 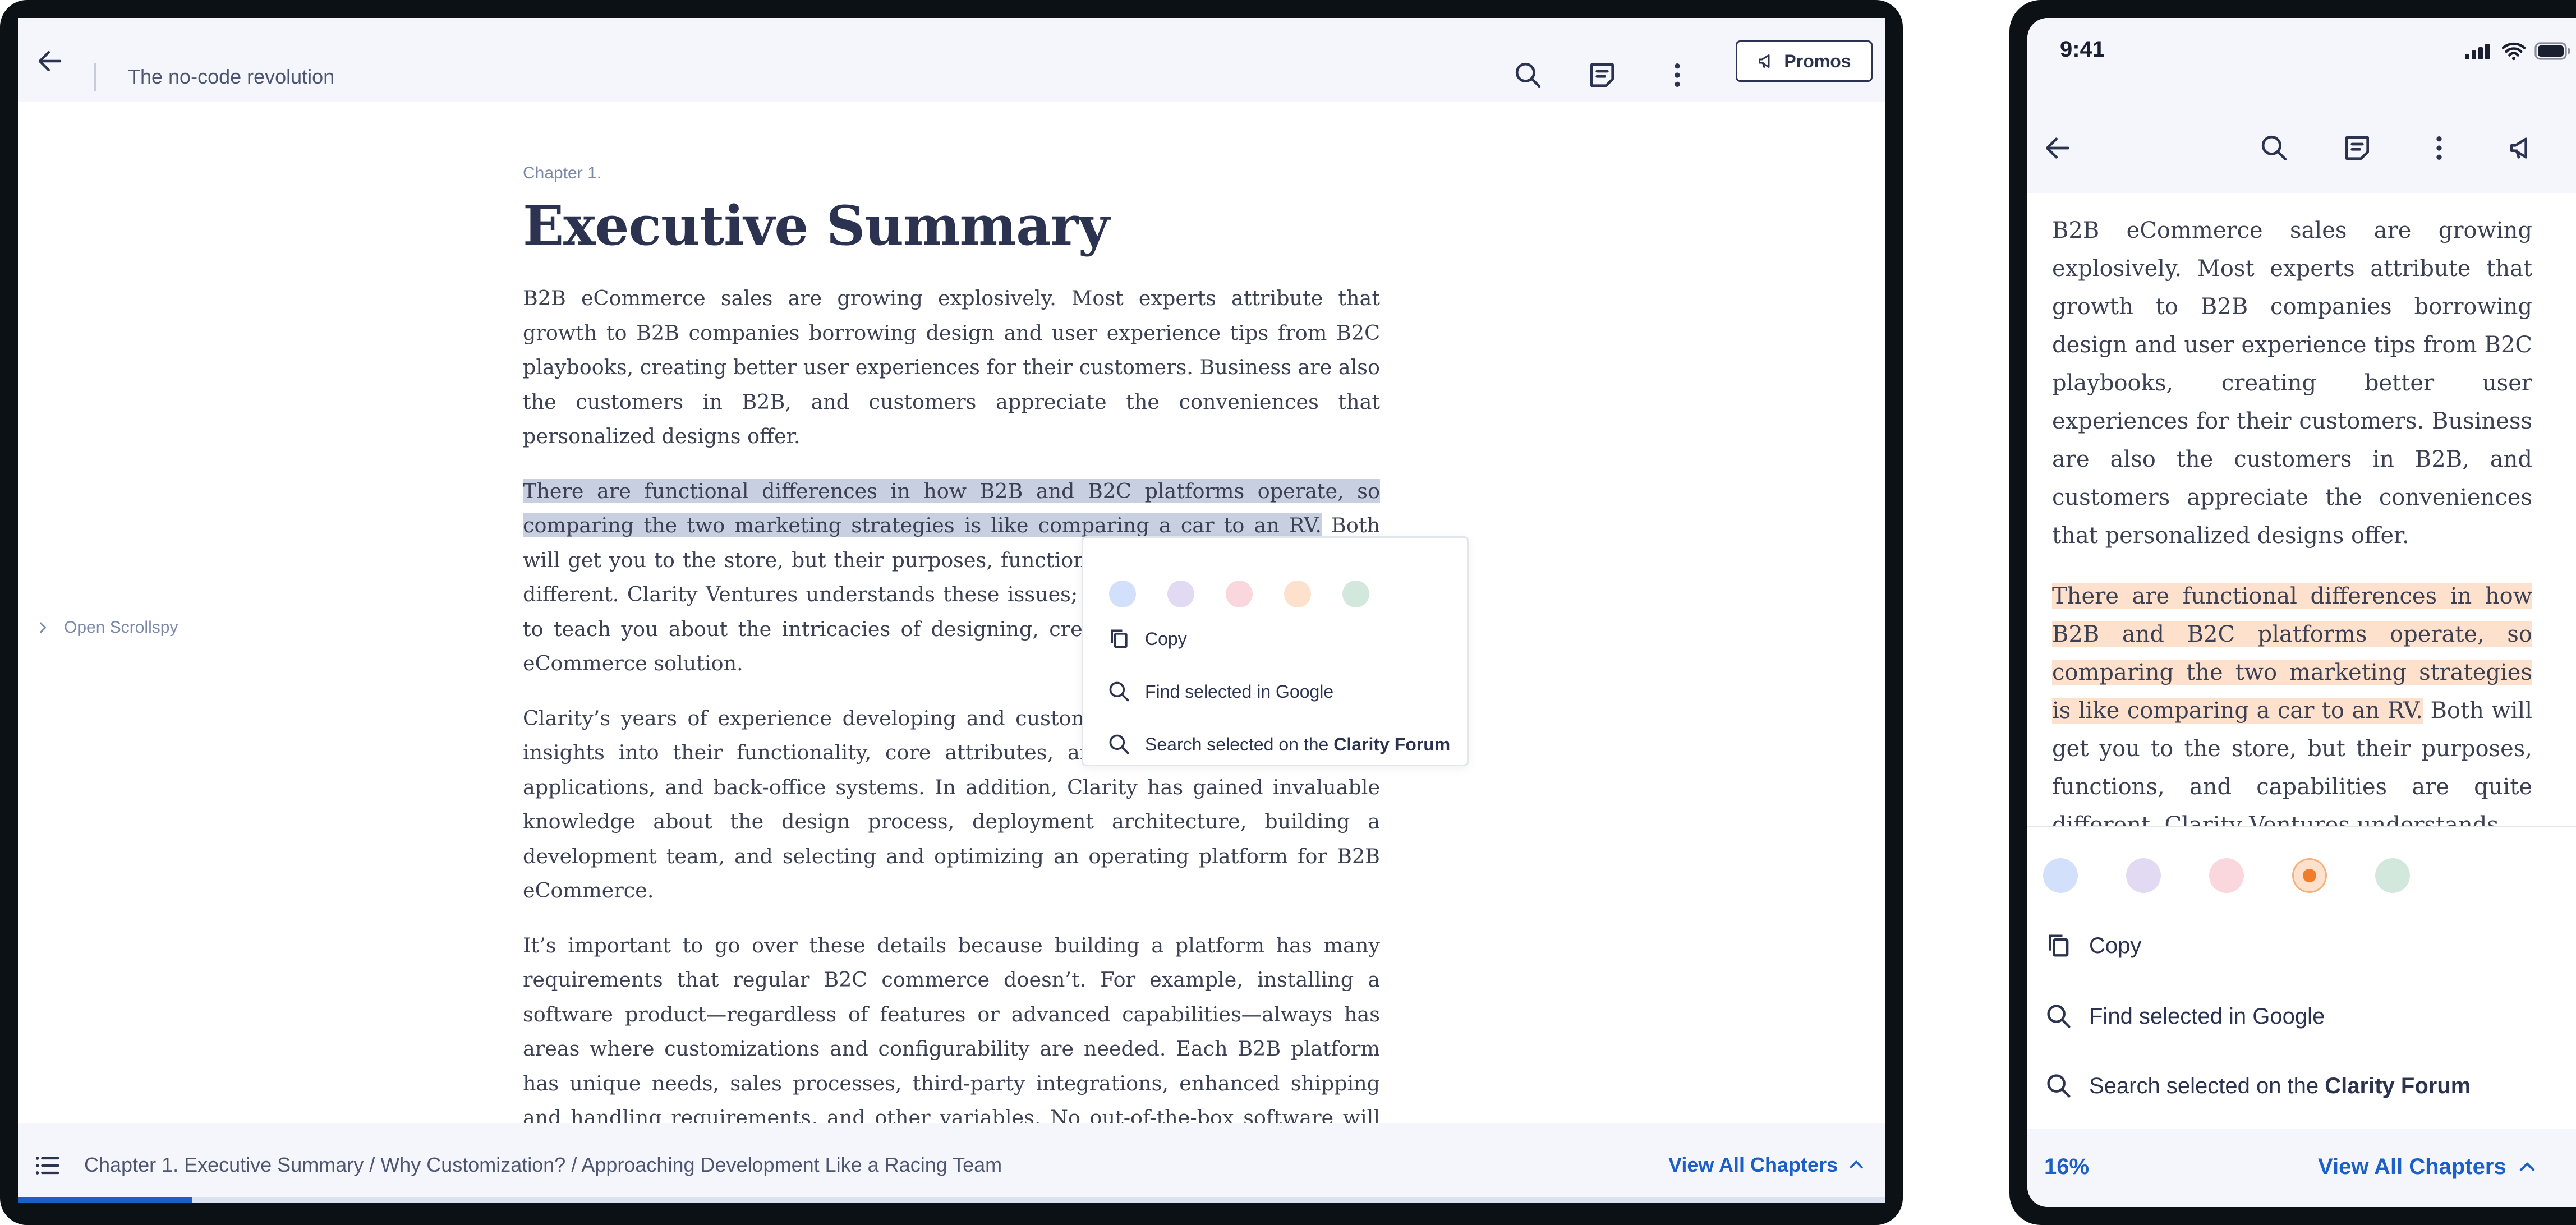 I want to click on signal-icon, so click(x=2478, y=51).